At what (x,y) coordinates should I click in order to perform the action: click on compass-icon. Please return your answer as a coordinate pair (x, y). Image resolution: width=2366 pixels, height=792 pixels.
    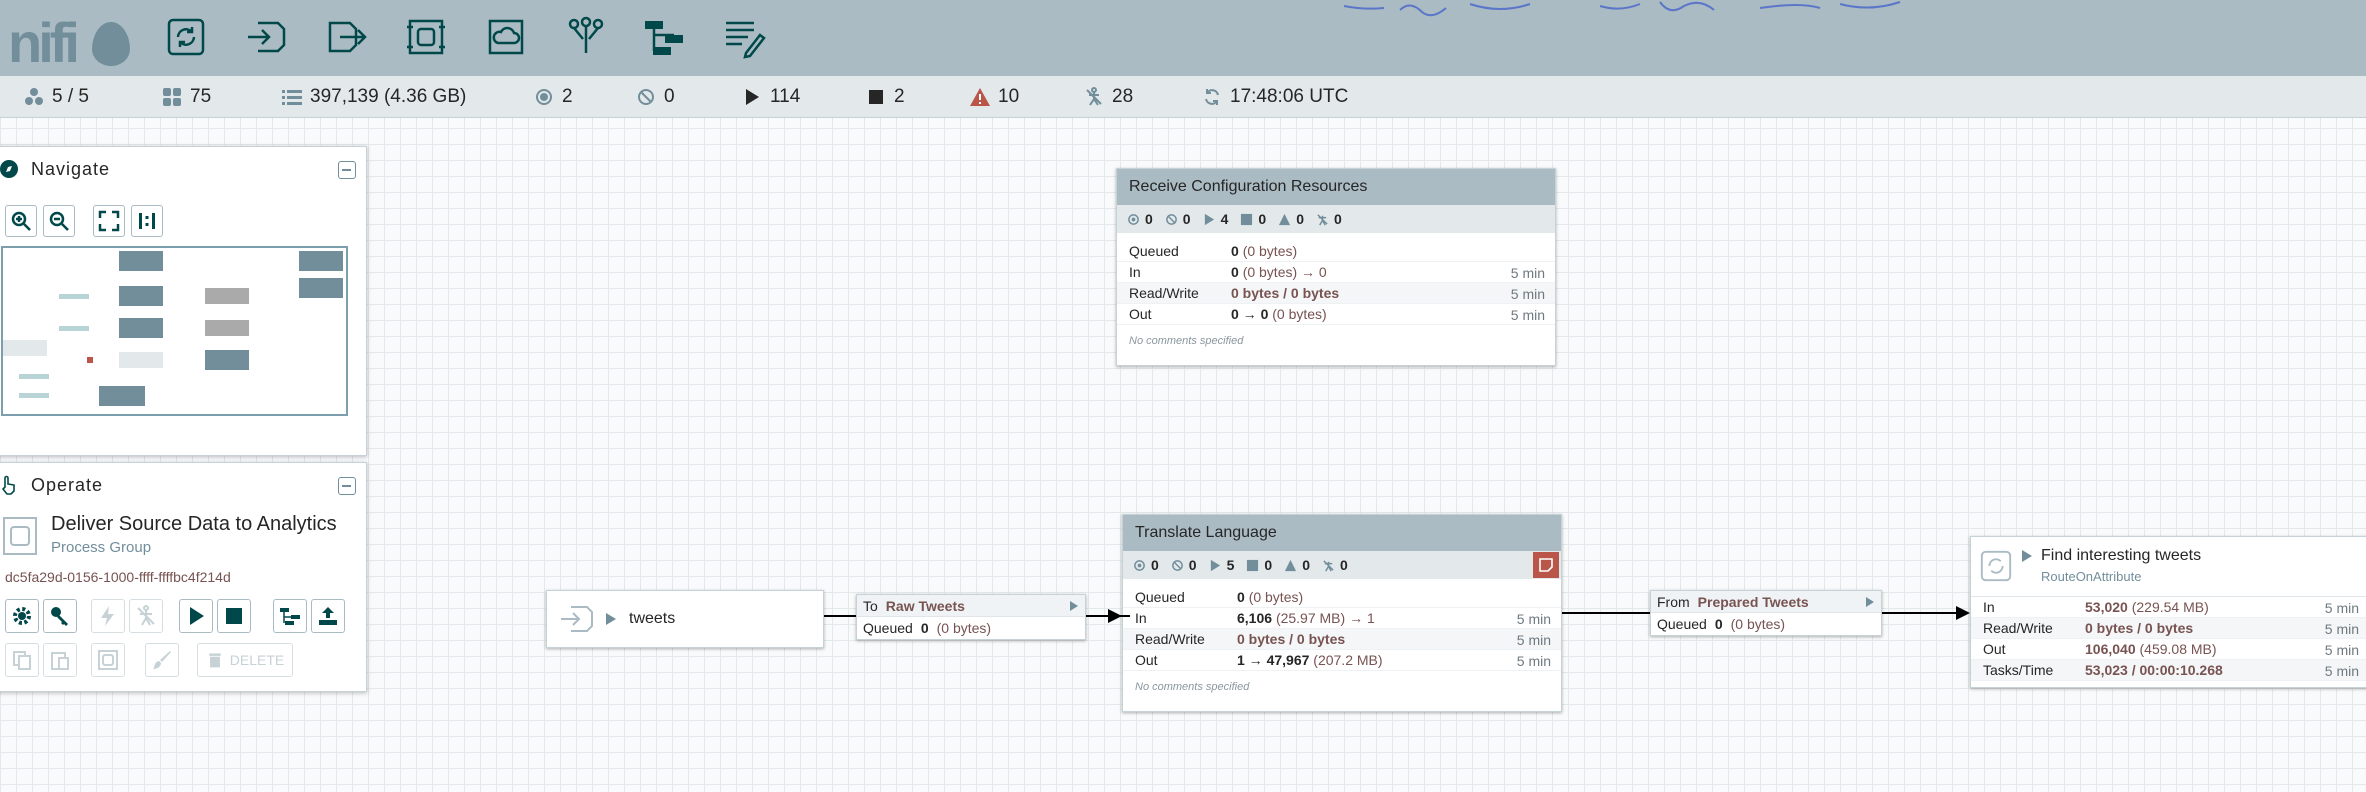
    Looking at the image, I should click on (9, 169).